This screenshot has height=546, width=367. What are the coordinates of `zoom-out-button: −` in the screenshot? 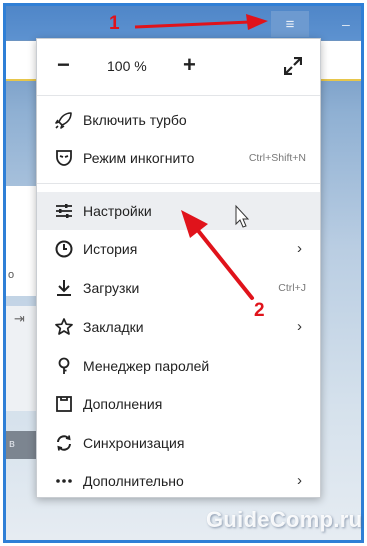 It's located at (63, 65).